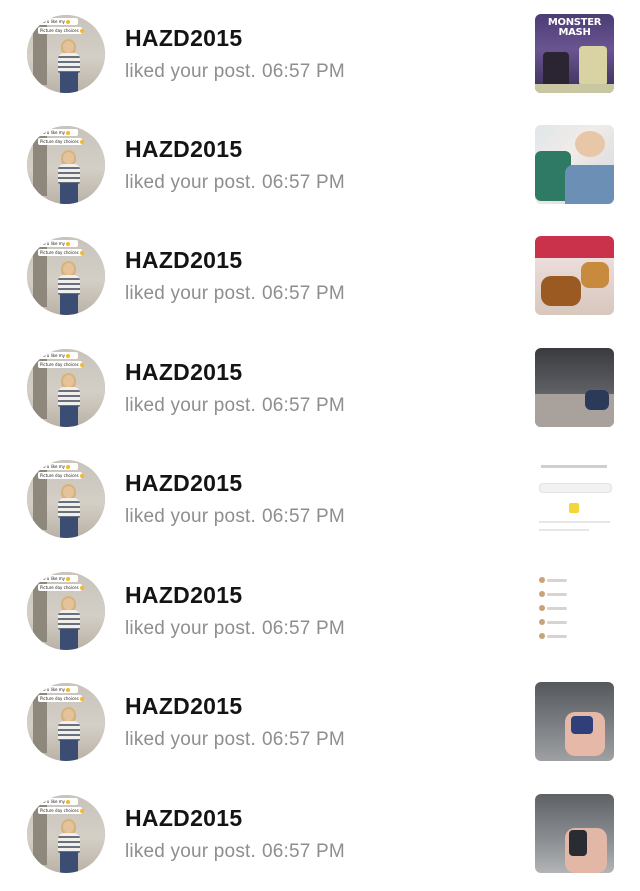 This screenshot has height=891, width=640. I want to click on thumbnail-ground, so click(574, 88).